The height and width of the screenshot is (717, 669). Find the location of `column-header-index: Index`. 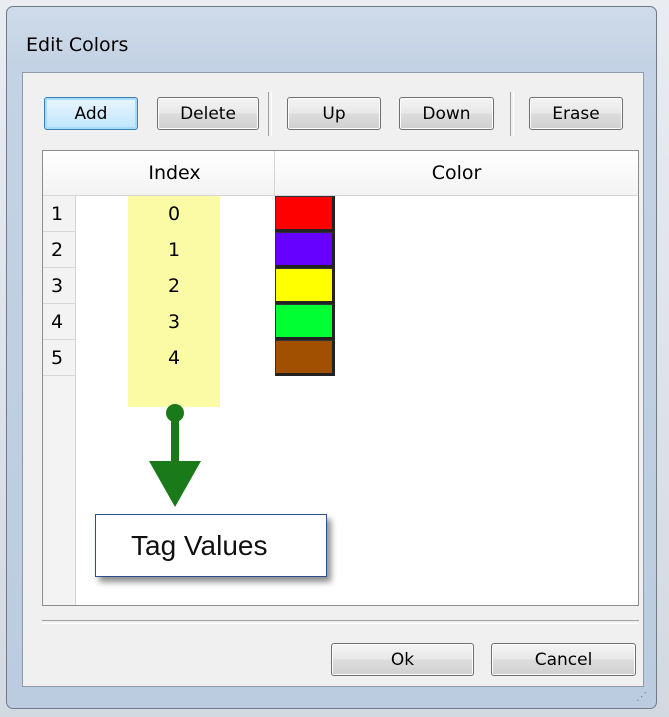

column-header-index: Index is located at coordinates (175, 173).